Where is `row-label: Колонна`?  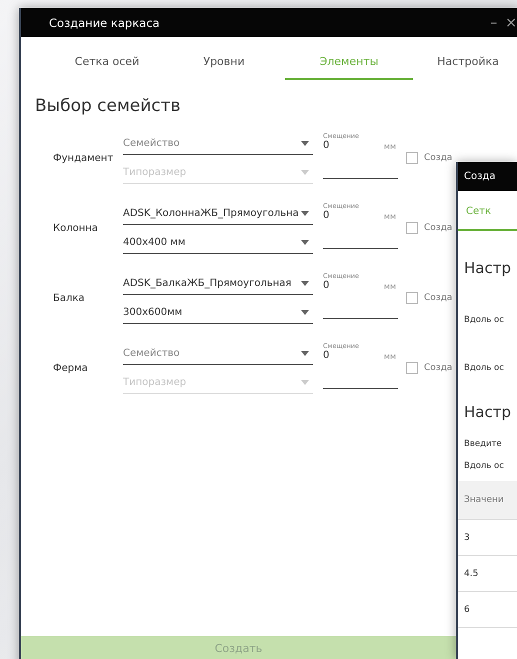 row-label: Колонна is located at coordinates (76, 228).